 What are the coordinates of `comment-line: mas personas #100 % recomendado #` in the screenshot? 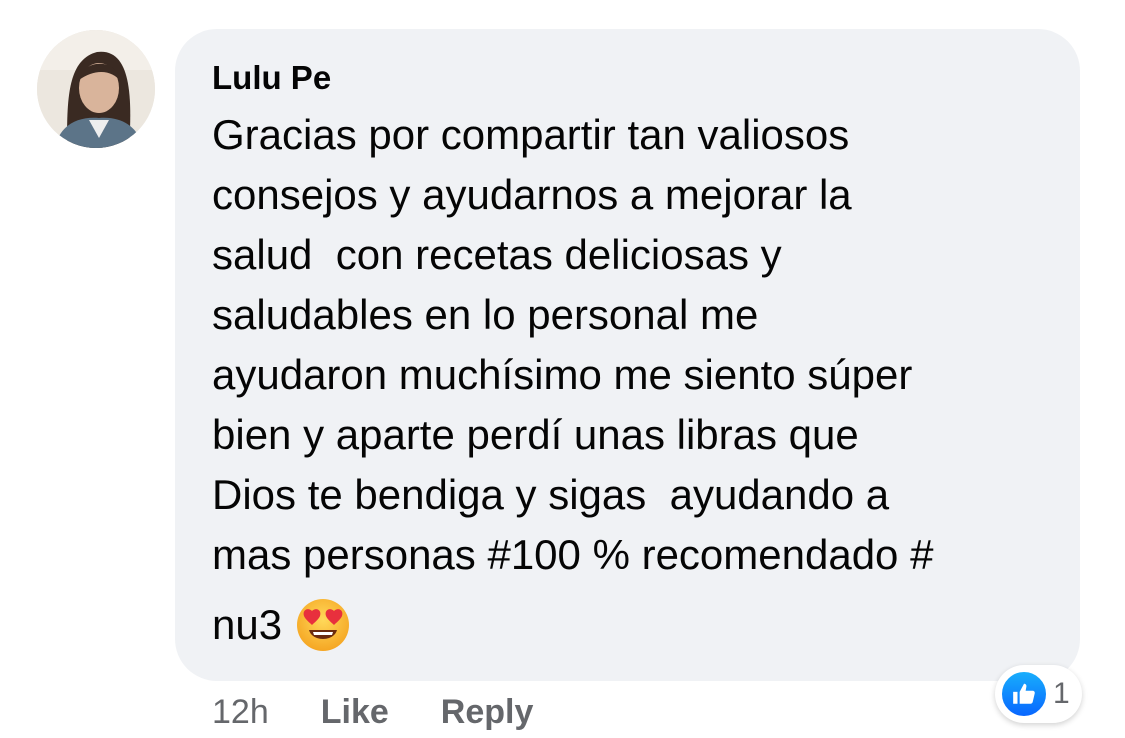 It's located at (573, 554).